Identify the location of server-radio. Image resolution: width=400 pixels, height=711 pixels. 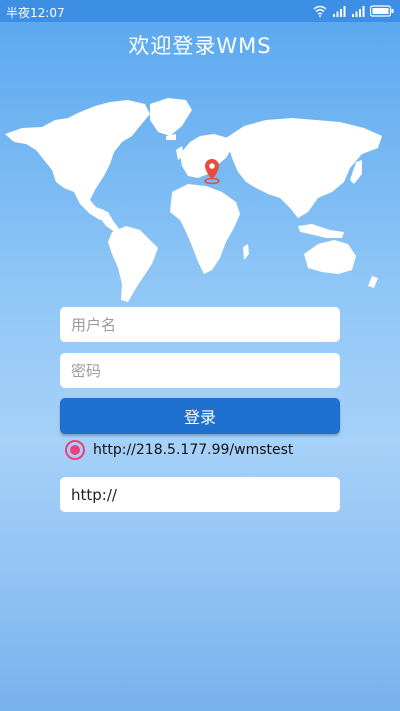
(75, 450).